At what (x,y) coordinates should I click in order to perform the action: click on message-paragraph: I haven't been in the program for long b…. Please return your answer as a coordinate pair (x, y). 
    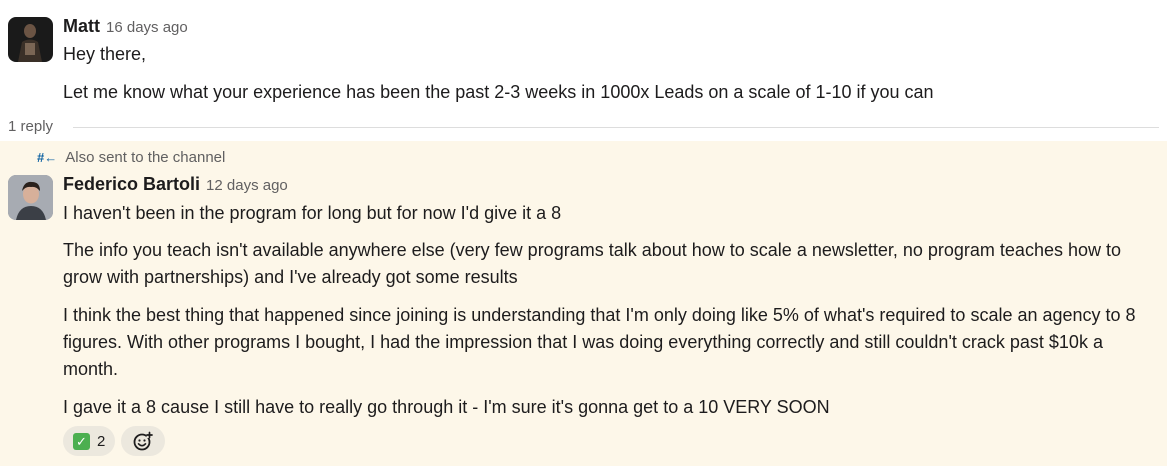
    Looking at the image, I should click on (312, 213).